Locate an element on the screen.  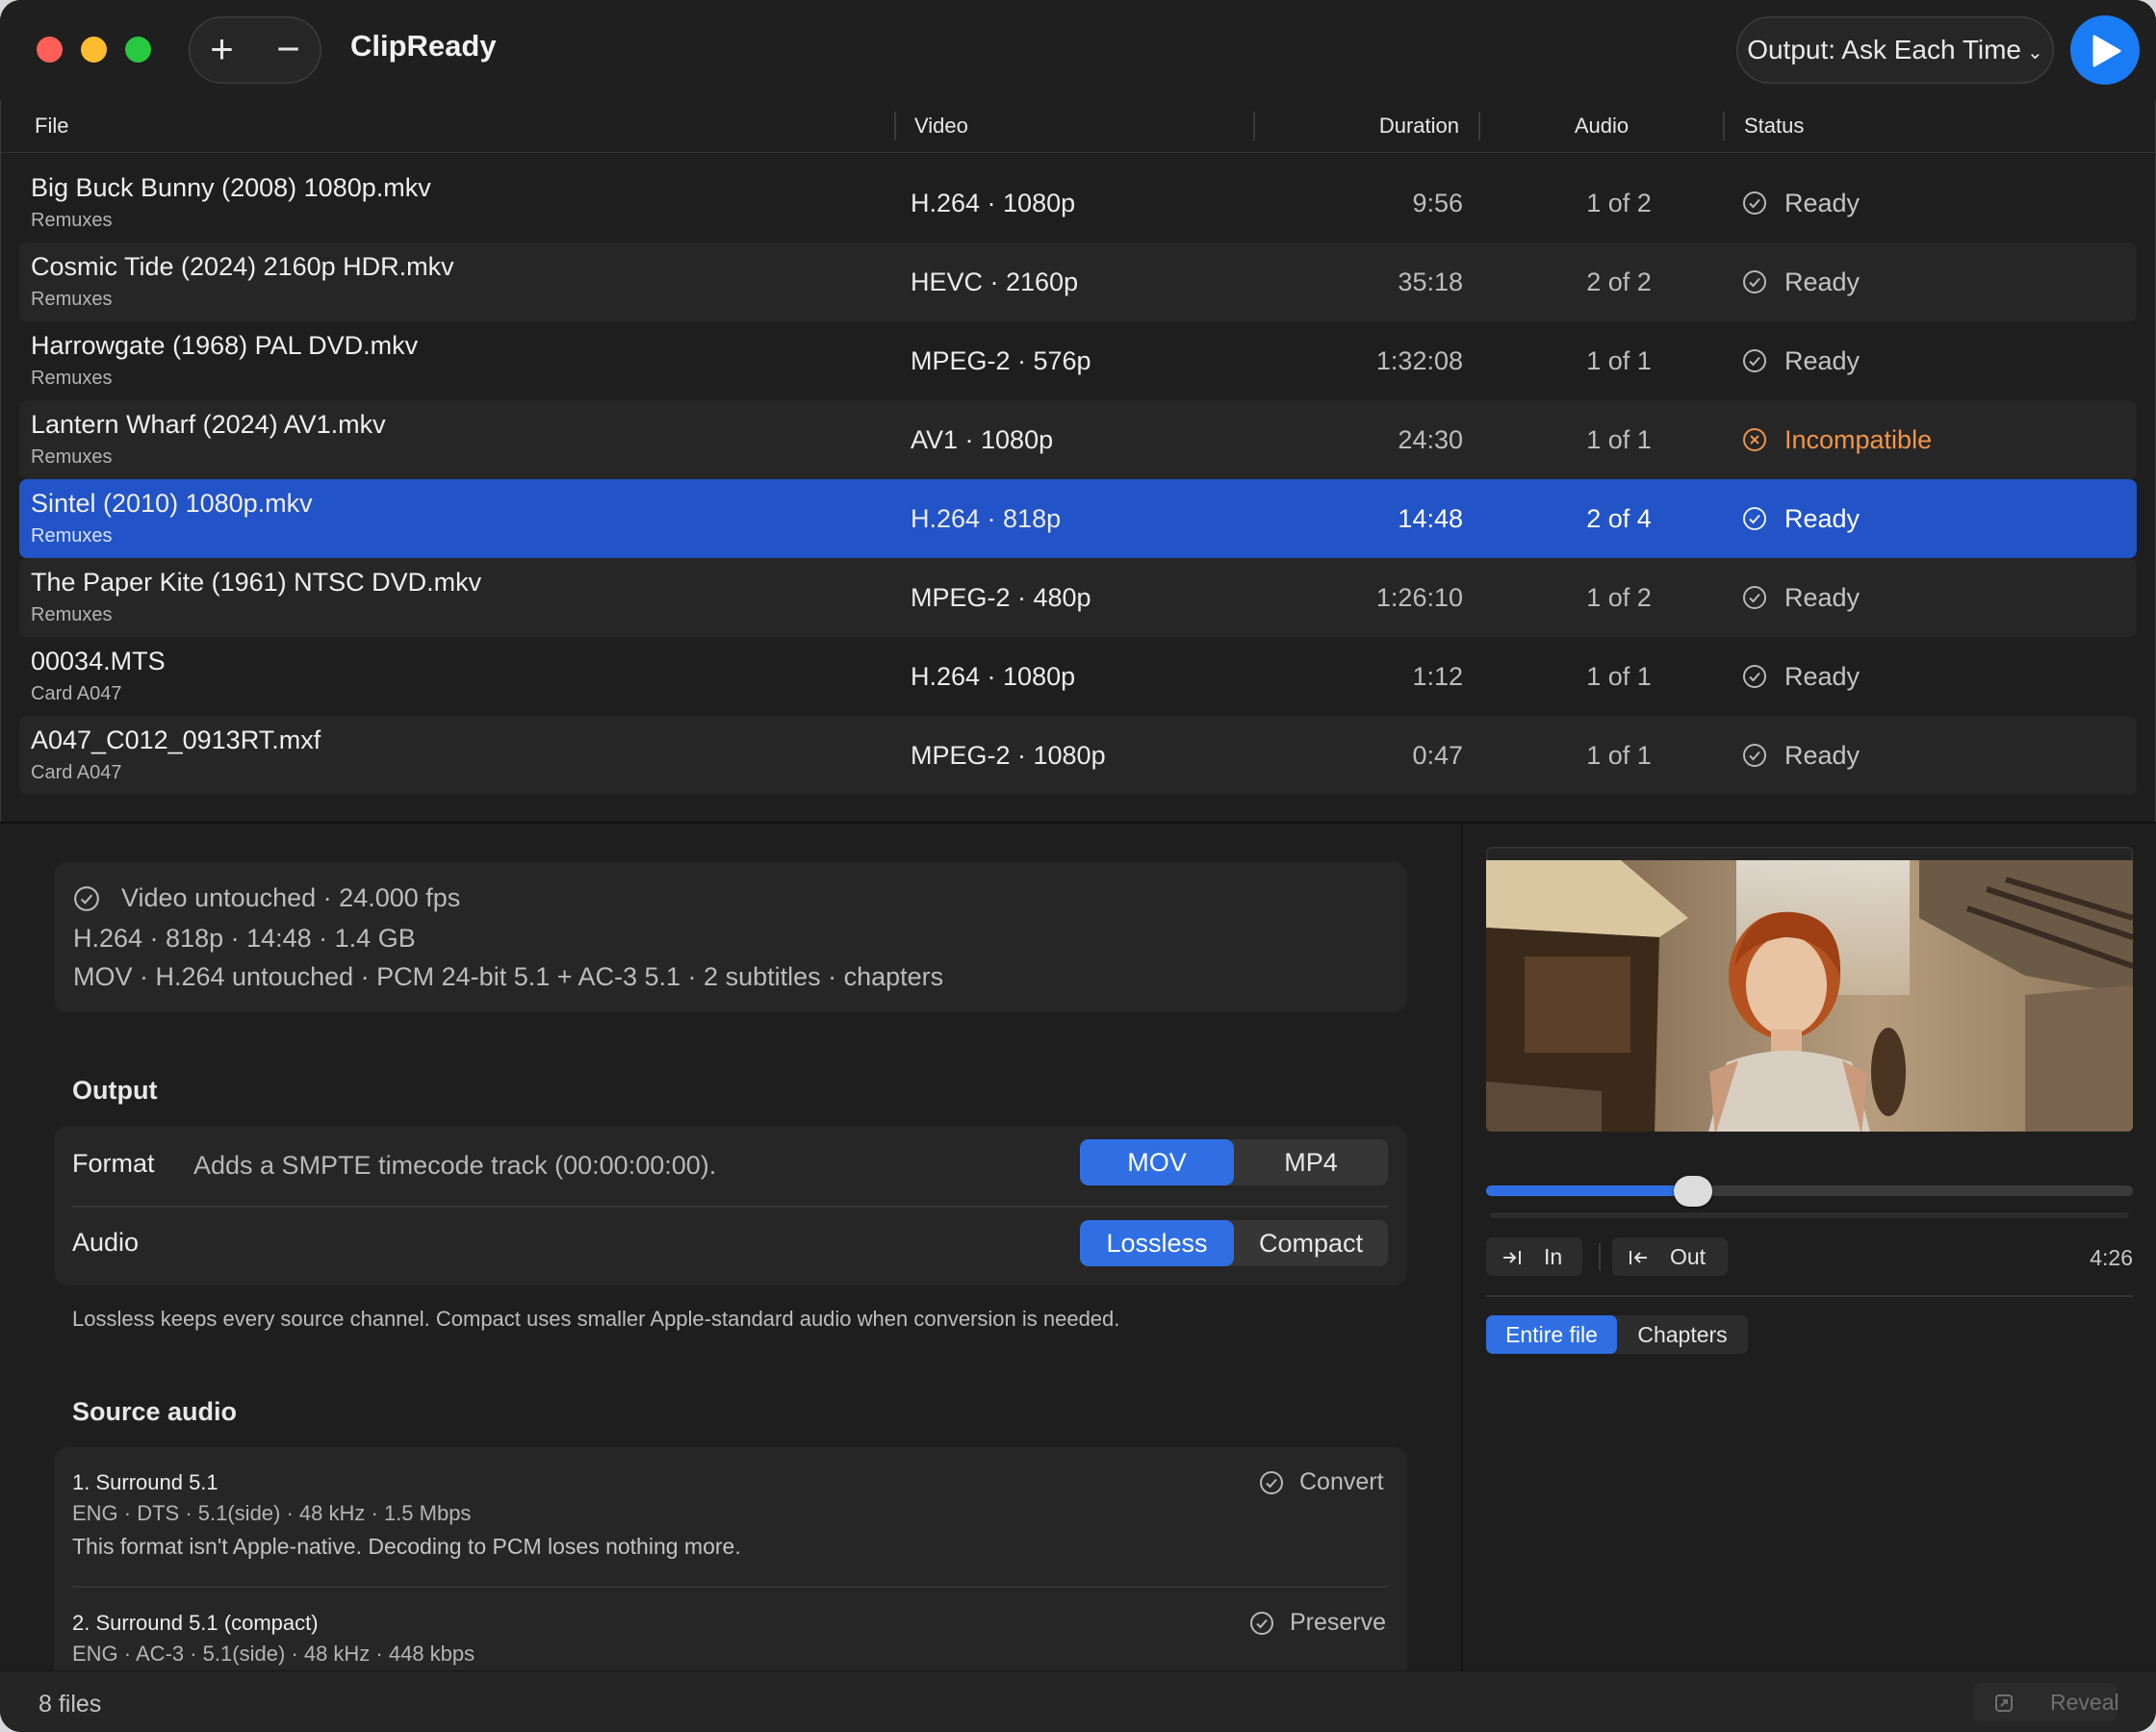
audio-tracks: 2 of 4 is located at coordinates (1619, 518).